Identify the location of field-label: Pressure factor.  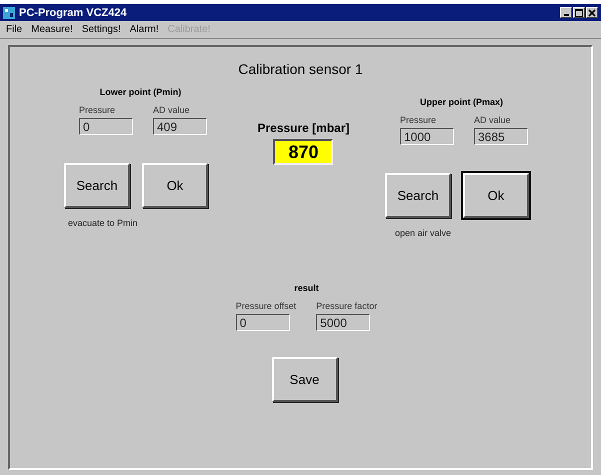
(347, 306).